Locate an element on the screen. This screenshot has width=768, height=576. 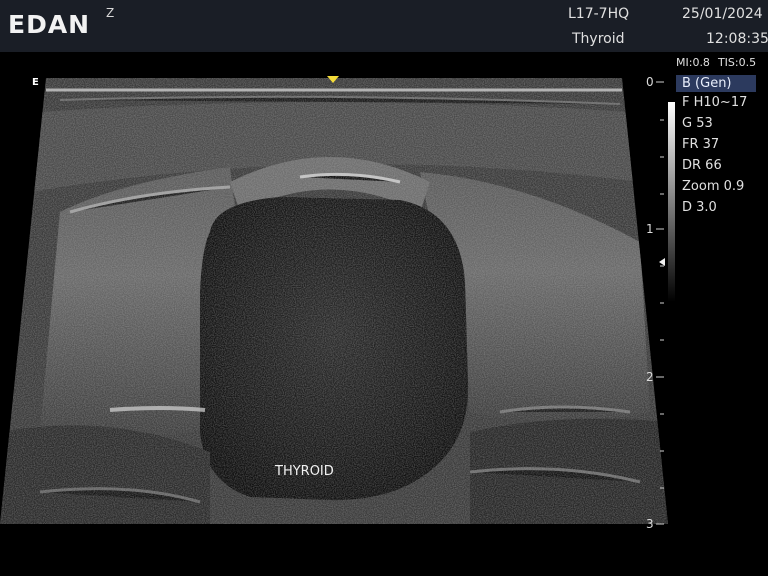
tis-value: TIS:0.5 is located at coordinates (737, 62).